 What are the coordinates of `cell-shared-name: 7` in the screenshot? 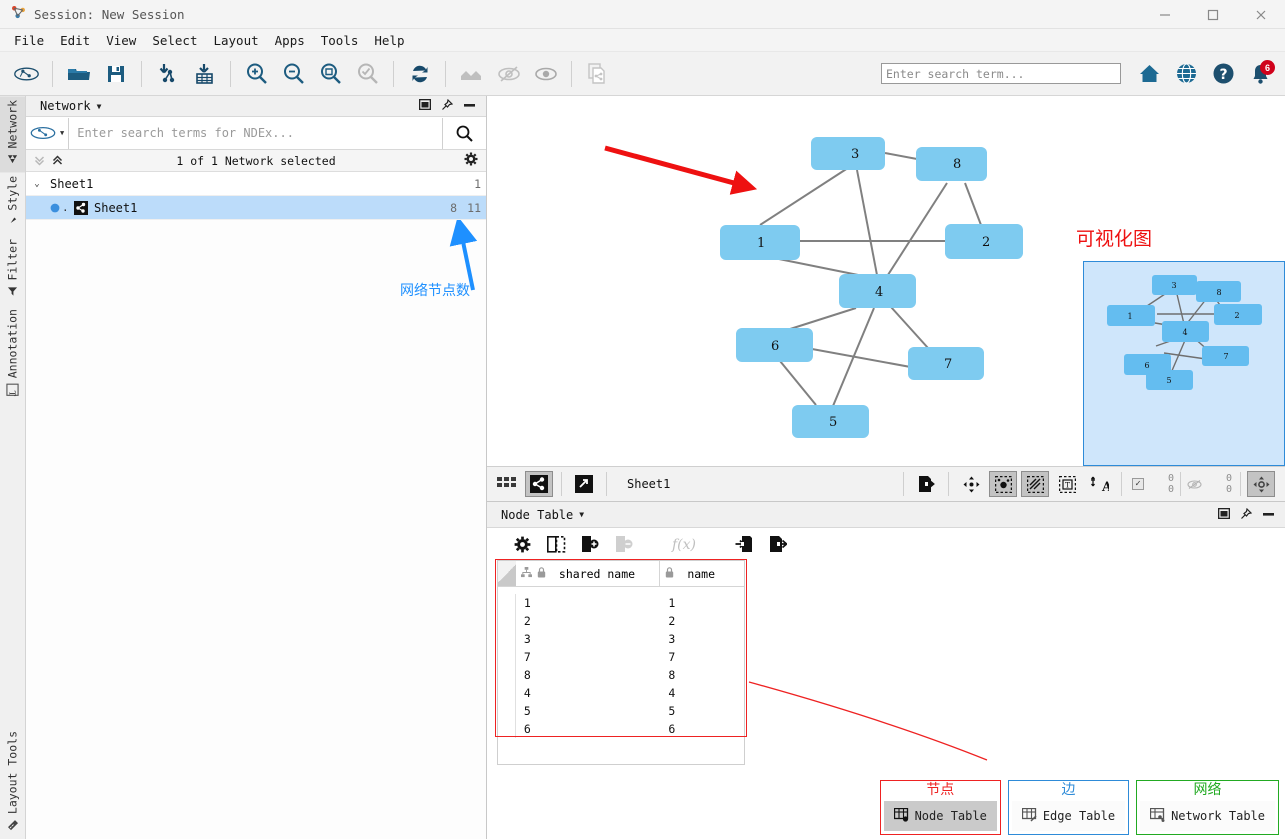 It's located at (588, 657).